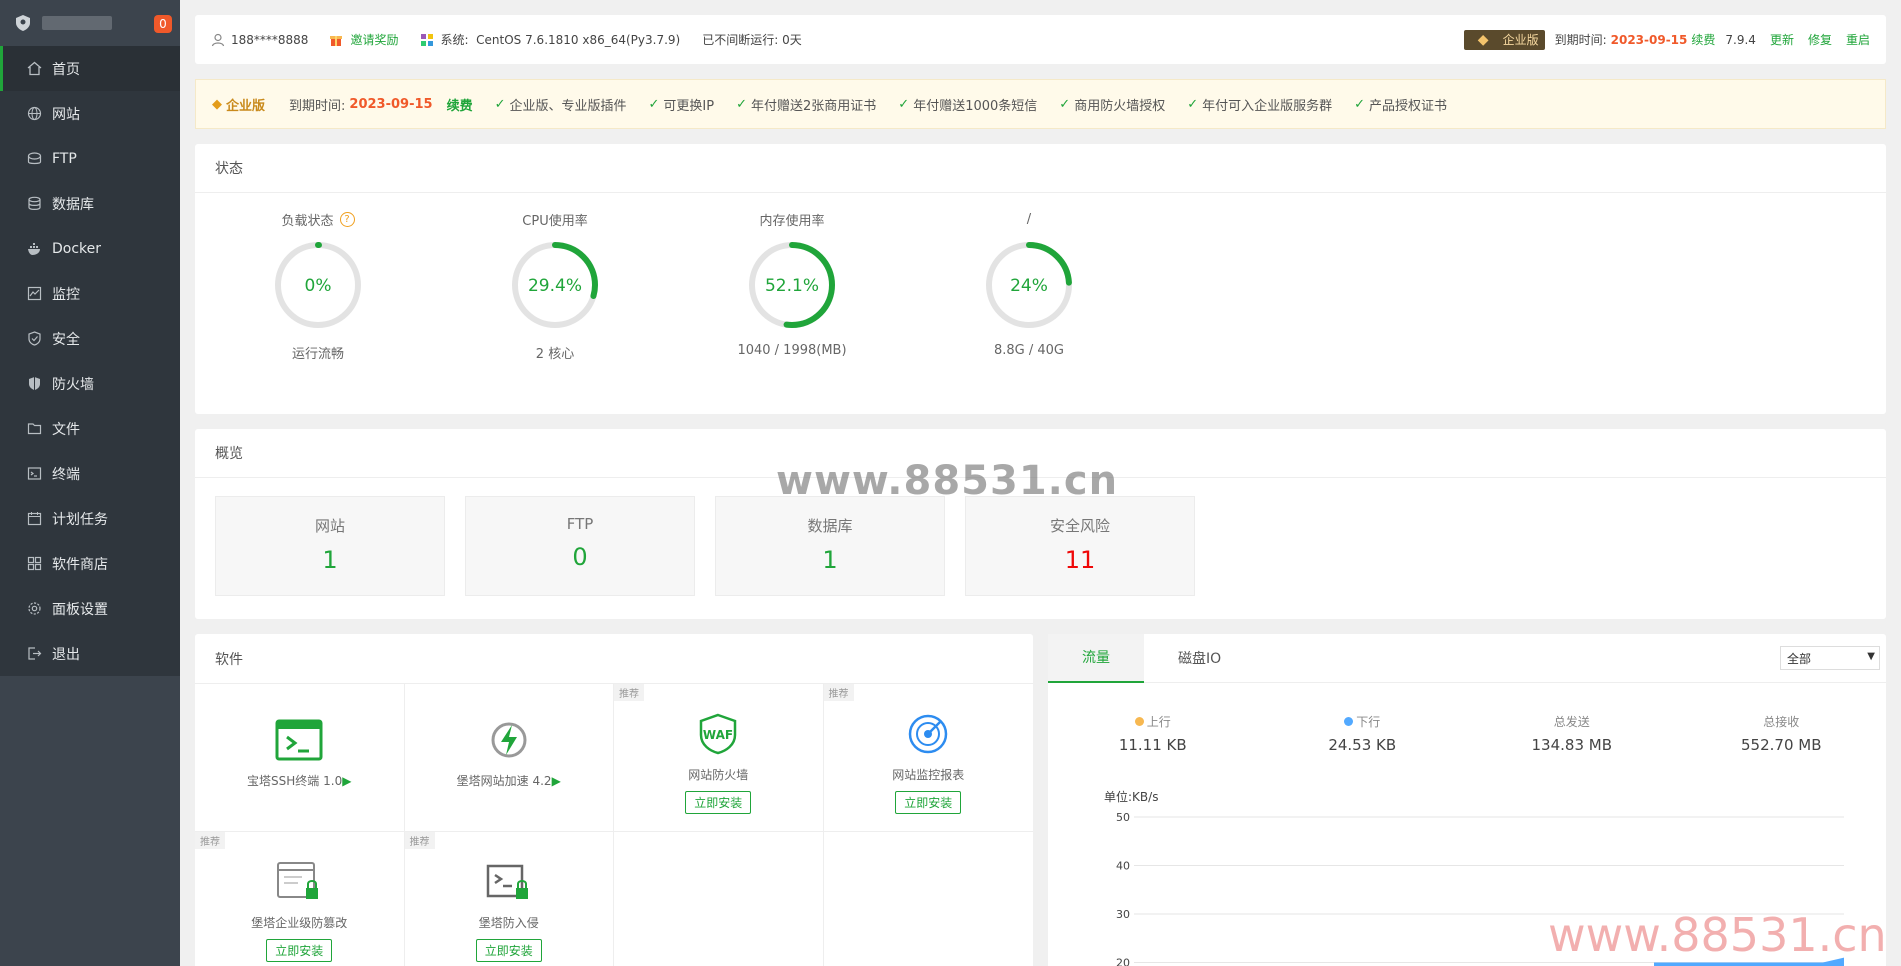 The image size is (1901, 966). What do you see at coordinates (34, 519) in the screenshot?
I see `calendar-icon` at bounding box center [34, 519].